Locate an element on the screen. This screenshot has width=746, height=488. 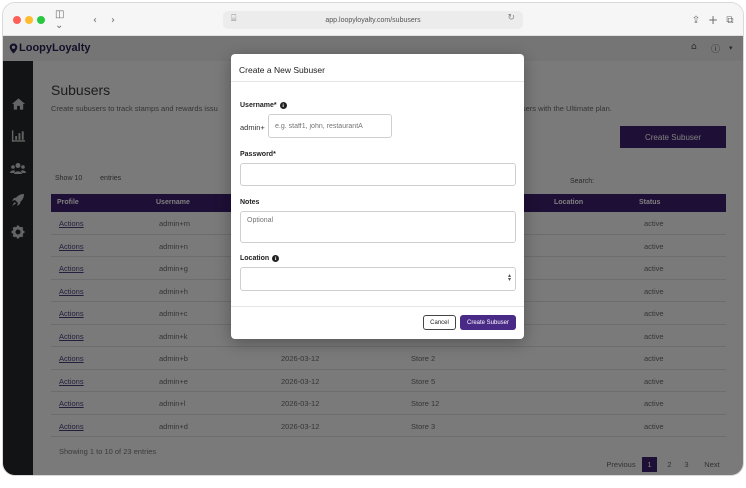
close-window-button is located at coordinates (17, 20).